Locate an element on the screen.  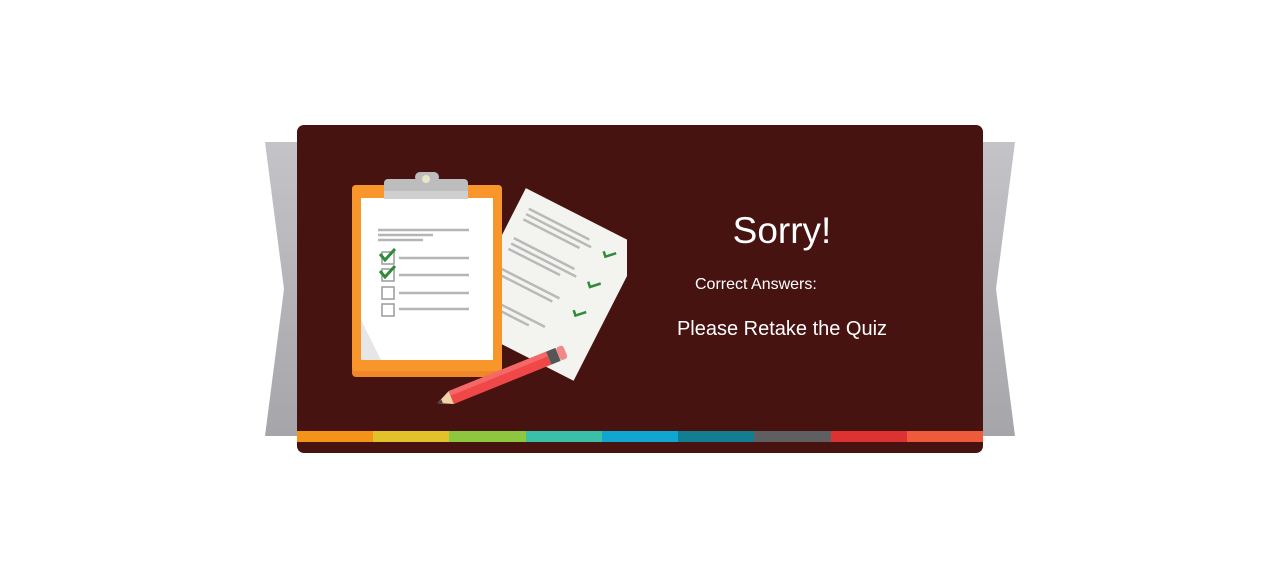
clipboard-checklist-icon is located at coordinates (489, 288).